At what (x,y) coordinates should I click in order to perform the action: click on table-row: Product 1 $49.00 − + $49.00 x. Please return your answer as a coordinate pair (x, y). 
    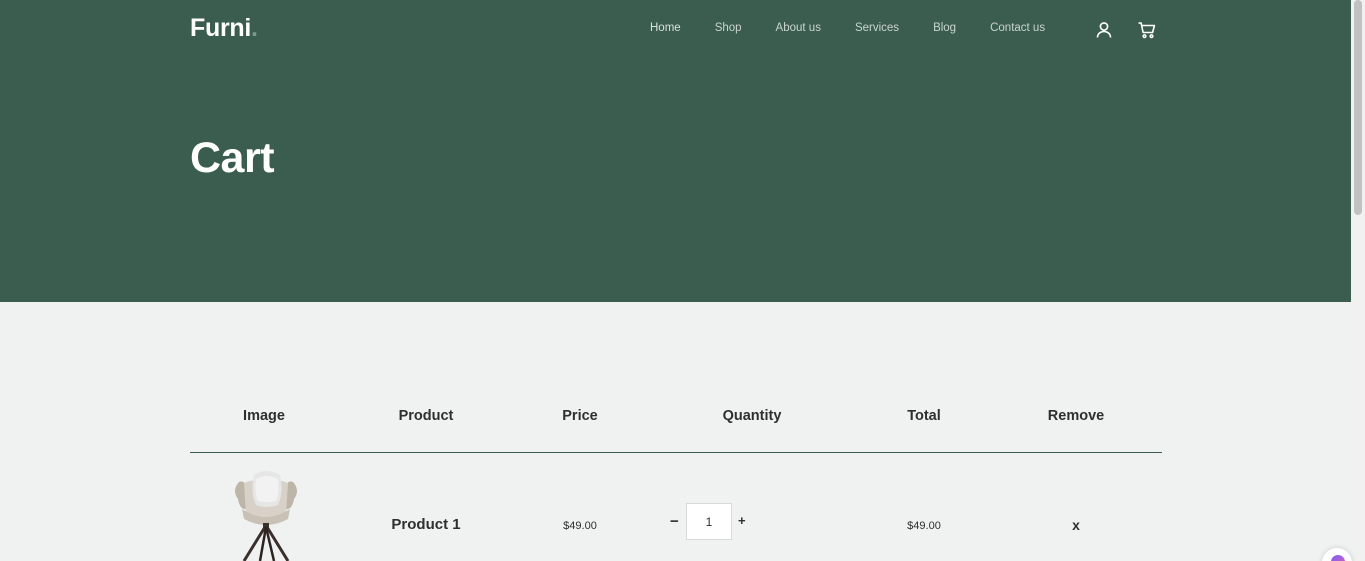
    Looking at the image, I should click on (676, 507).